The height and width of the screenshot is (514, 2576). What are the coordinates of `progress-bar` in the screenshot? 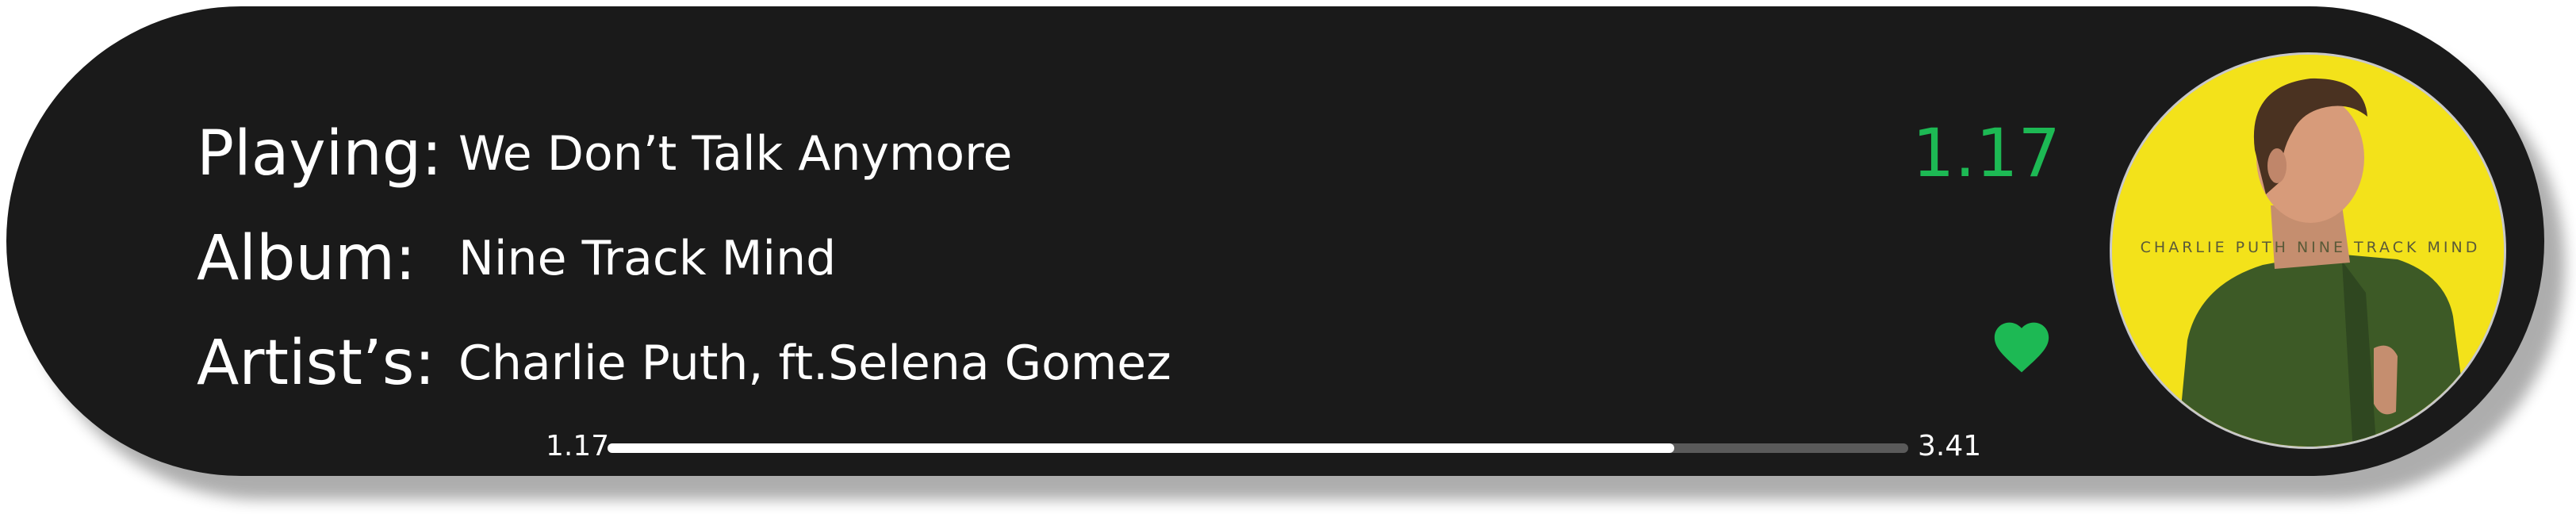 It's located at (1258, 448).